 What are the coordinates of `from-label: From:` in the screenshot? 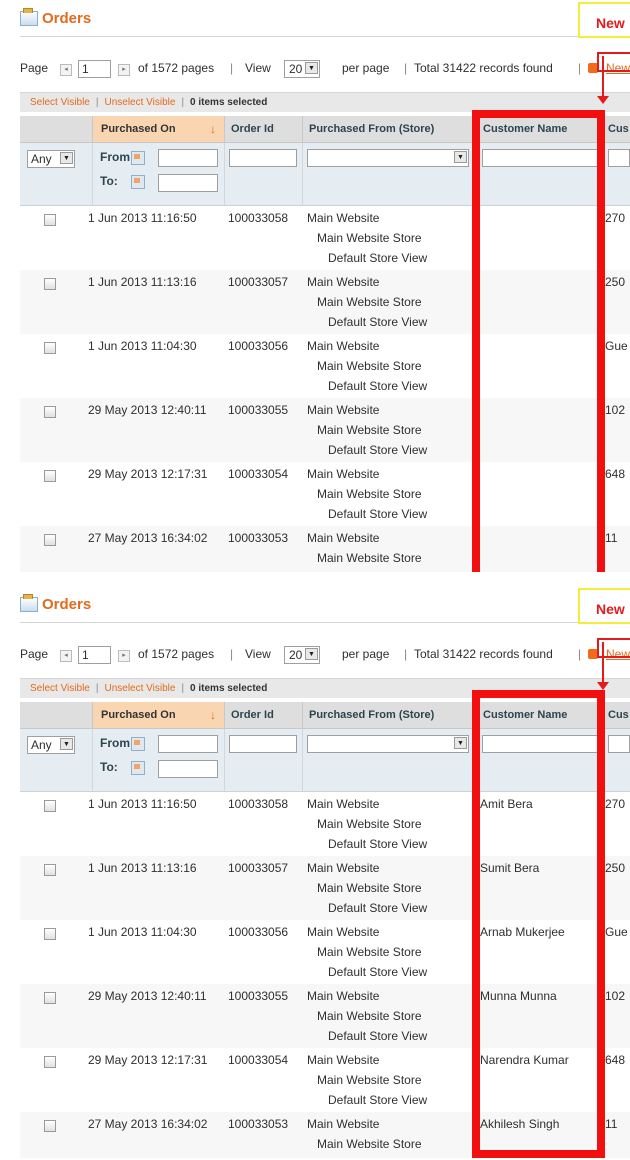 It's located at (117, 157).